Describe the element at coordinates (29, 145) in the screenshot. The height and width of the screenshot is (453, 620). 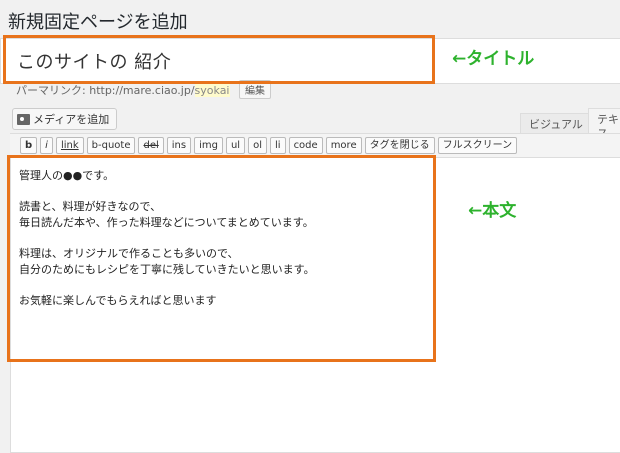
I see `qt-bold-button: b` at that location.